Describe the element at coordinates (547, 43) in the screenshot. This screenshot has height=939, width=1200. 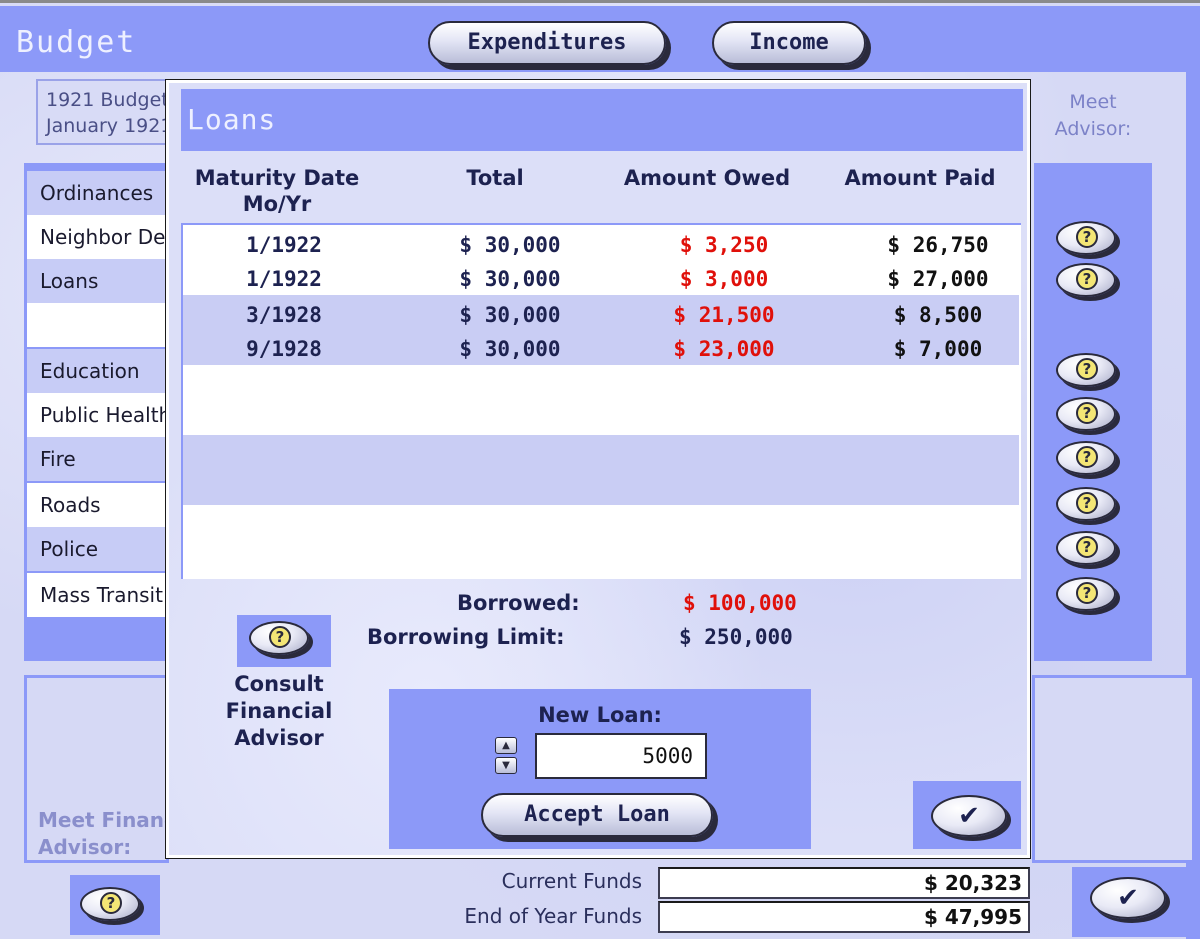
I see `expenditures-tab-button: Expenditures` at that location.